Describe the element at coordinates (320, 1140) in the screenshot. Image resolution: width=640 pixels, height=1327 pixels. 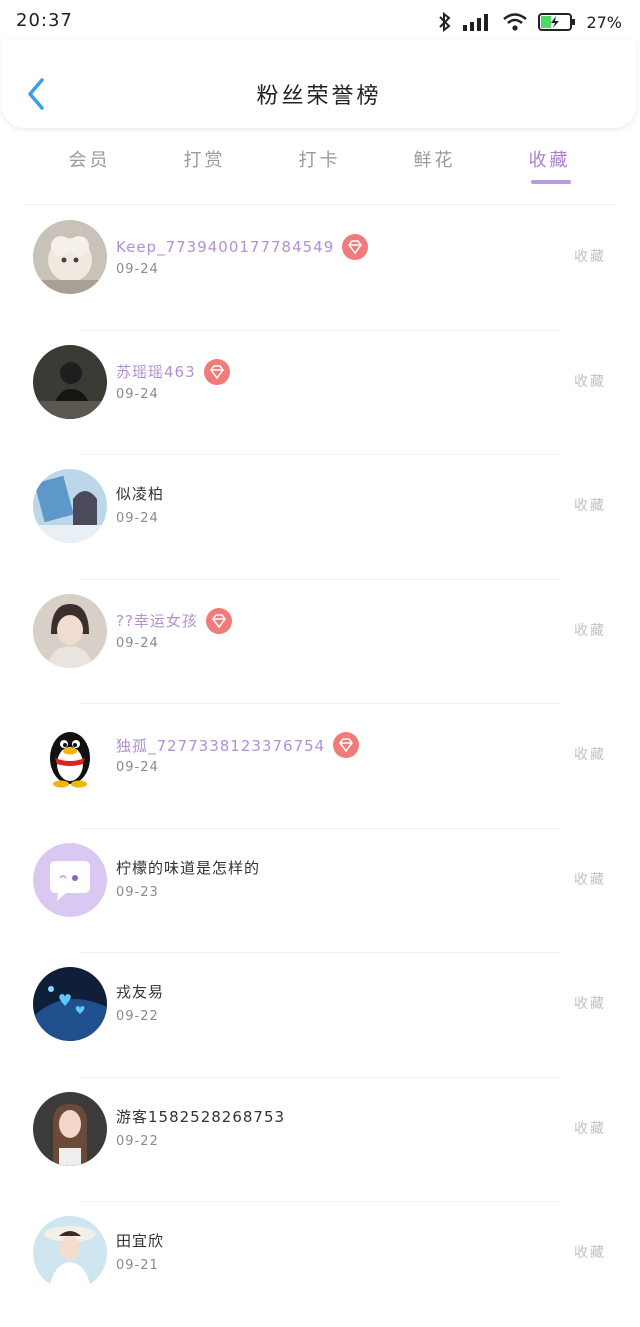
I see `list-item: 游客1582528268753 09-22 收藏` at that location.